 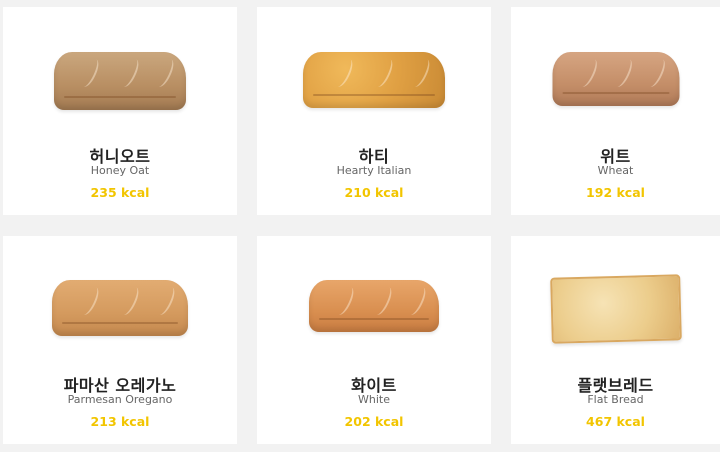 What do you see at coordinates (120, 192) in the screenshot?
I see `bread-calories: 235 kcal` at bounding box center [120, 192].